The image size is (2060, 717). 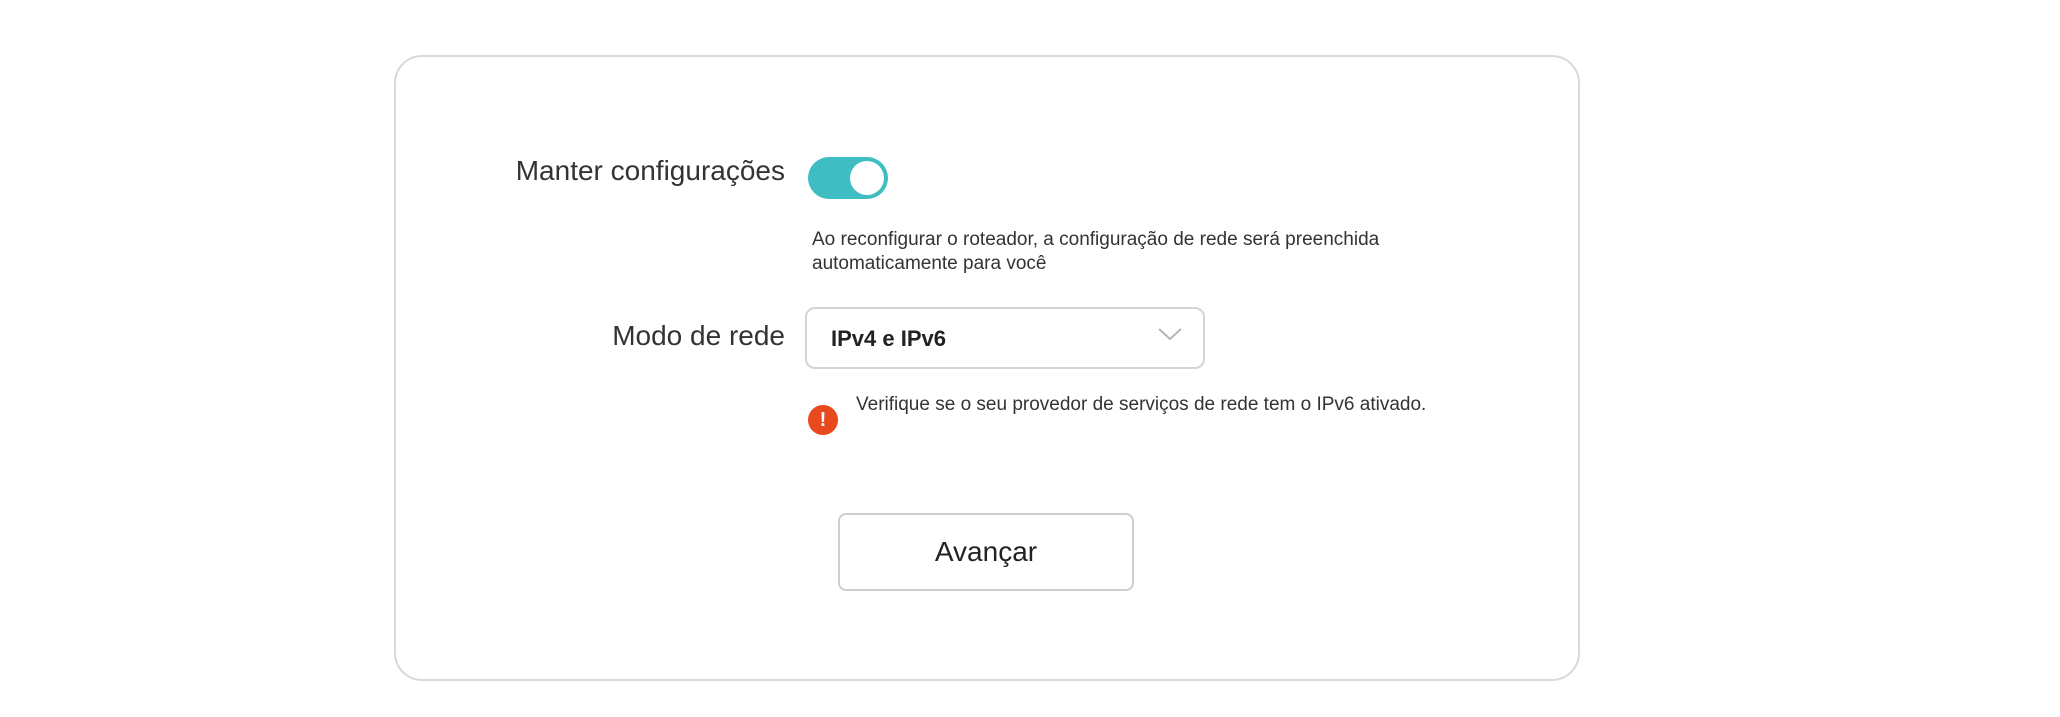 I want to click on network-mode-select: IPv4 e IPv6, so click(x=1005, y=338).